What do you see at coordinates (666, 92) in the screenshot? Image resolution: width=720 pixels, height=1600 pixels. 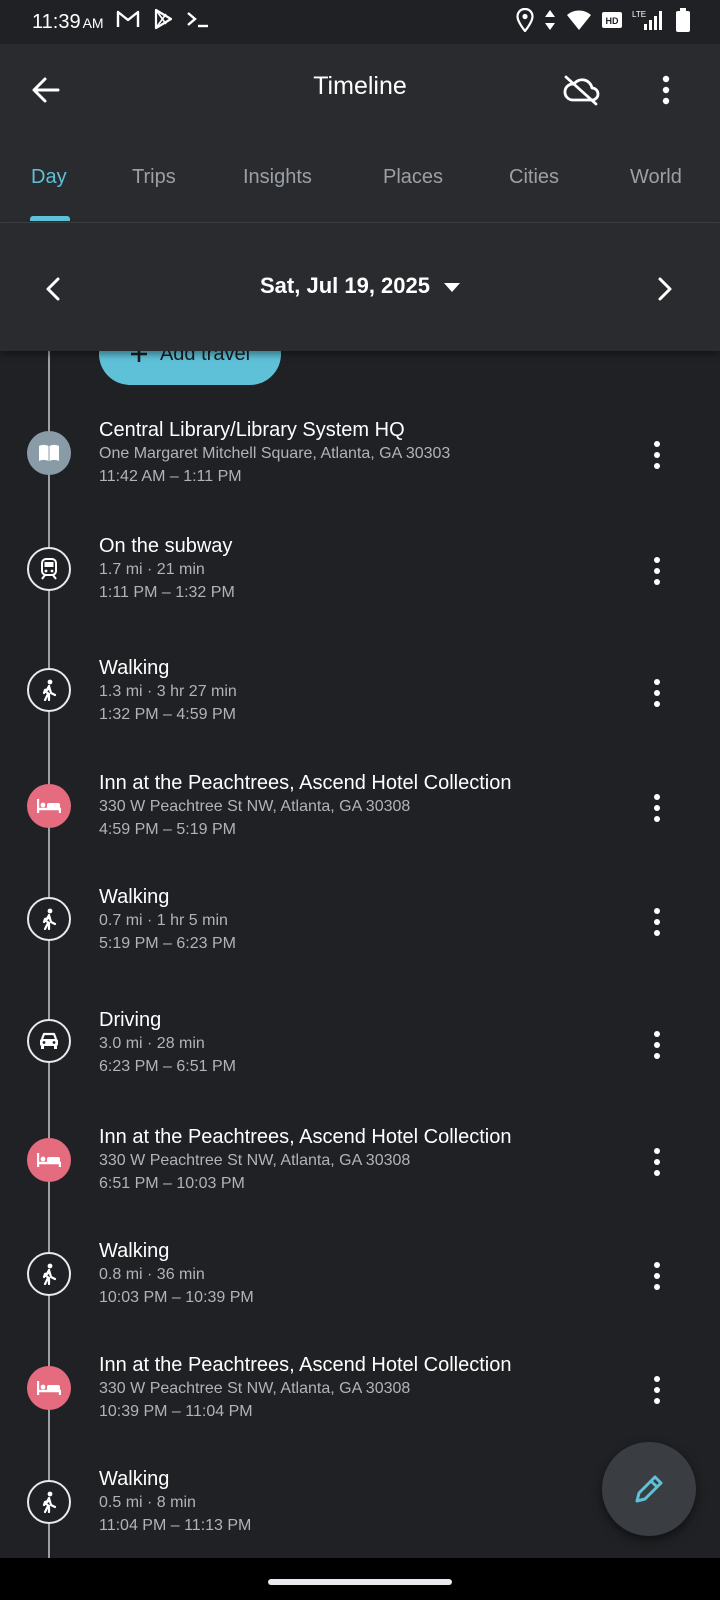 I see `more-vert-icon` at bounding box center [666, 92].